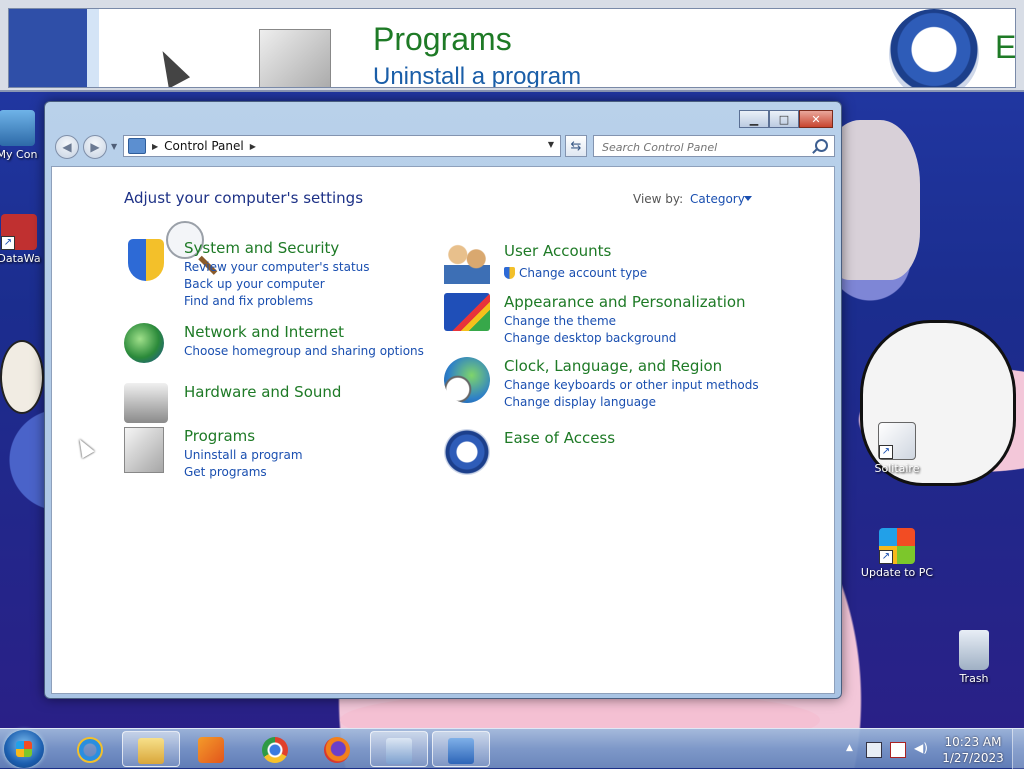  What do you see at coordinates (897, 468) in the screenshot?
I see `desktop-icon-label: Solitaire` at bounding box center [897, 468].